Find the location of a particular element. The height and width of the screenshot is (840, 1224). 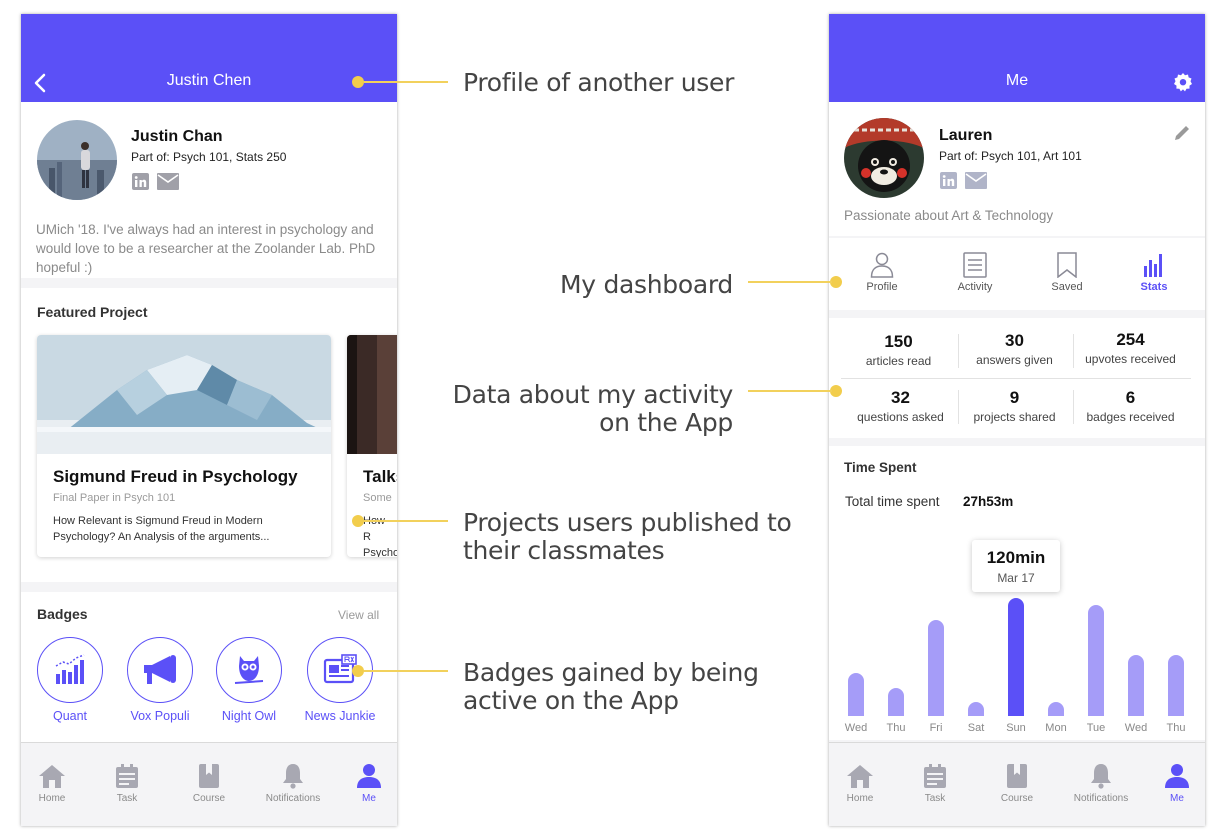

contact-icons is located at coordinates (155, 181).